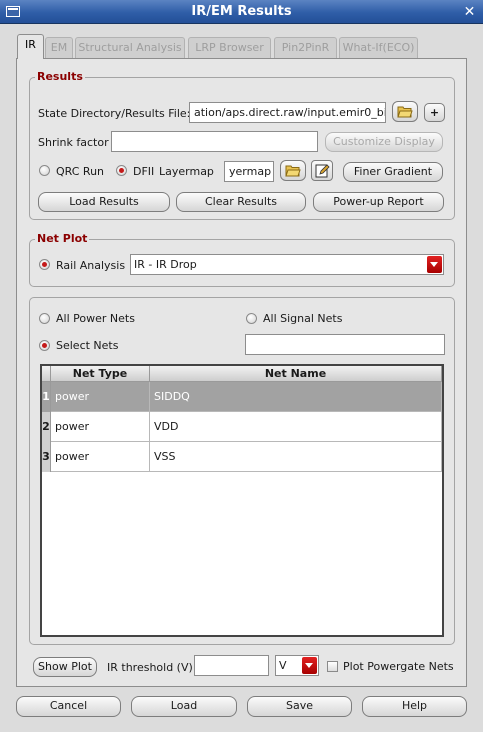  Describe the element at coordinates (434, 112) in the screenshot. I see `add-button: +` at that location.